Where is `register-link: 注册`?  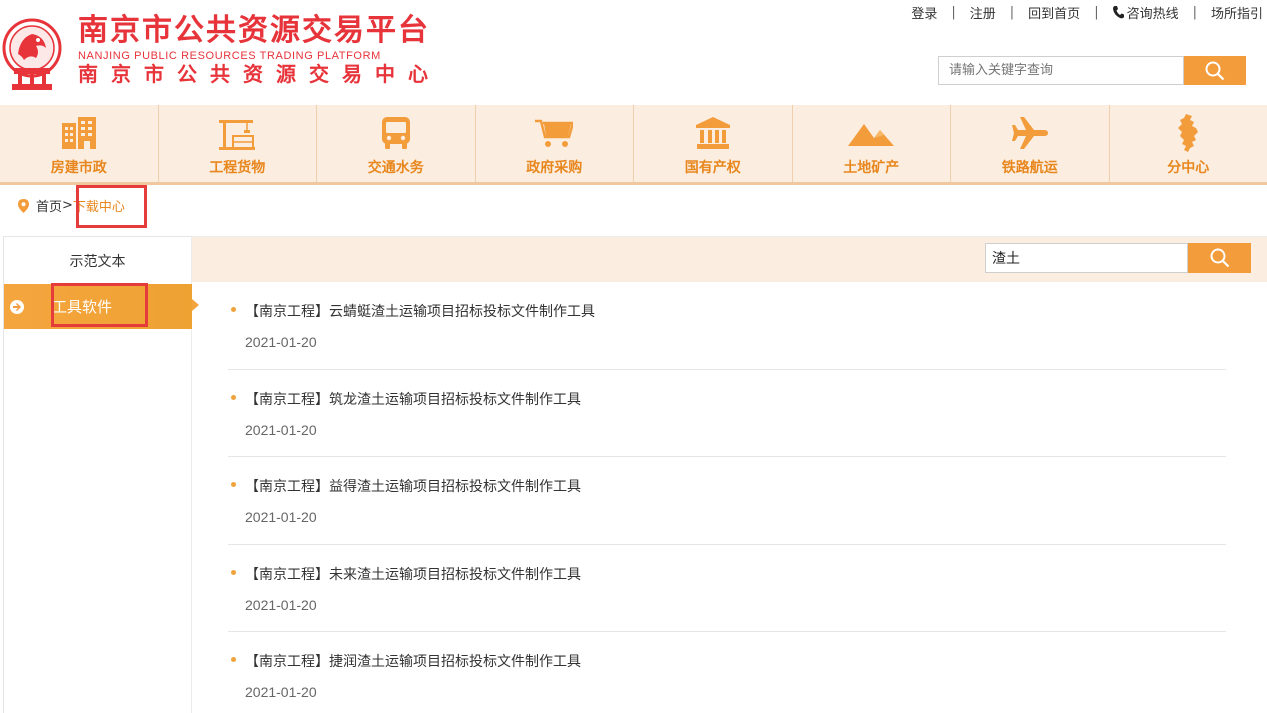
register-link: 注册 is located at coordinates (983, 12).